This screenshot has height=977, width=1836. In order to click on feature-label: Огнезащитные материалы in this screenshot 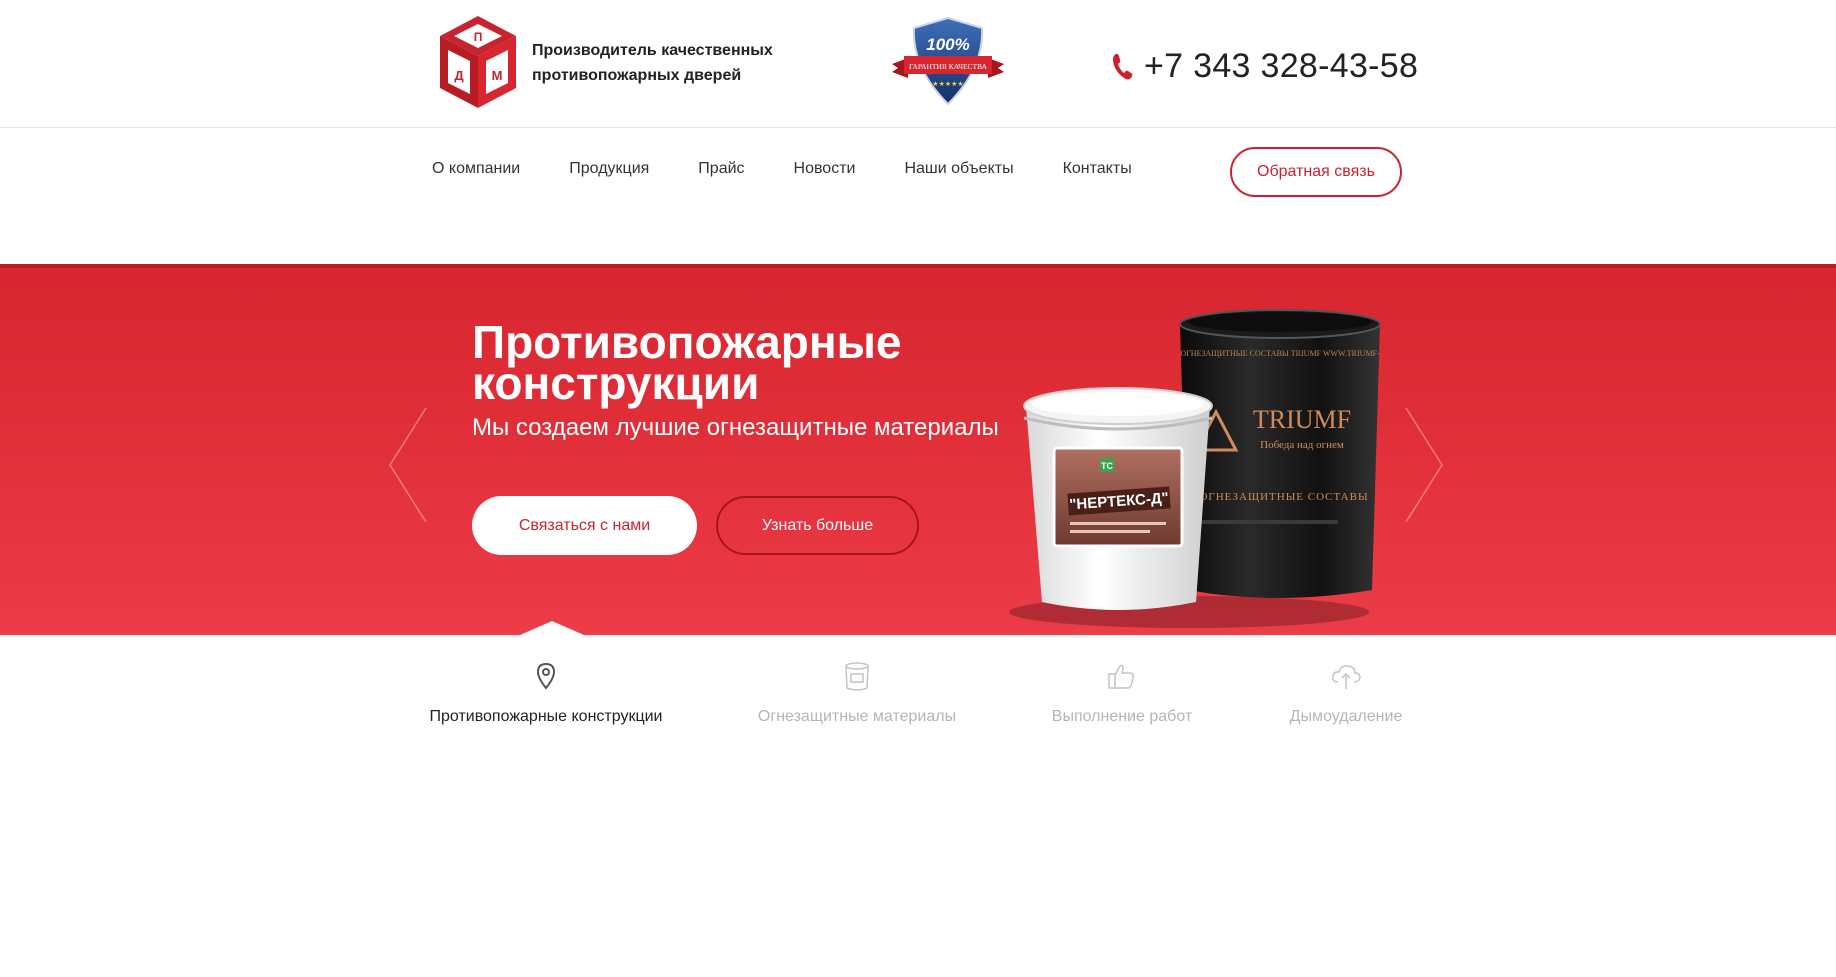, I will do `click(857, 716)`.